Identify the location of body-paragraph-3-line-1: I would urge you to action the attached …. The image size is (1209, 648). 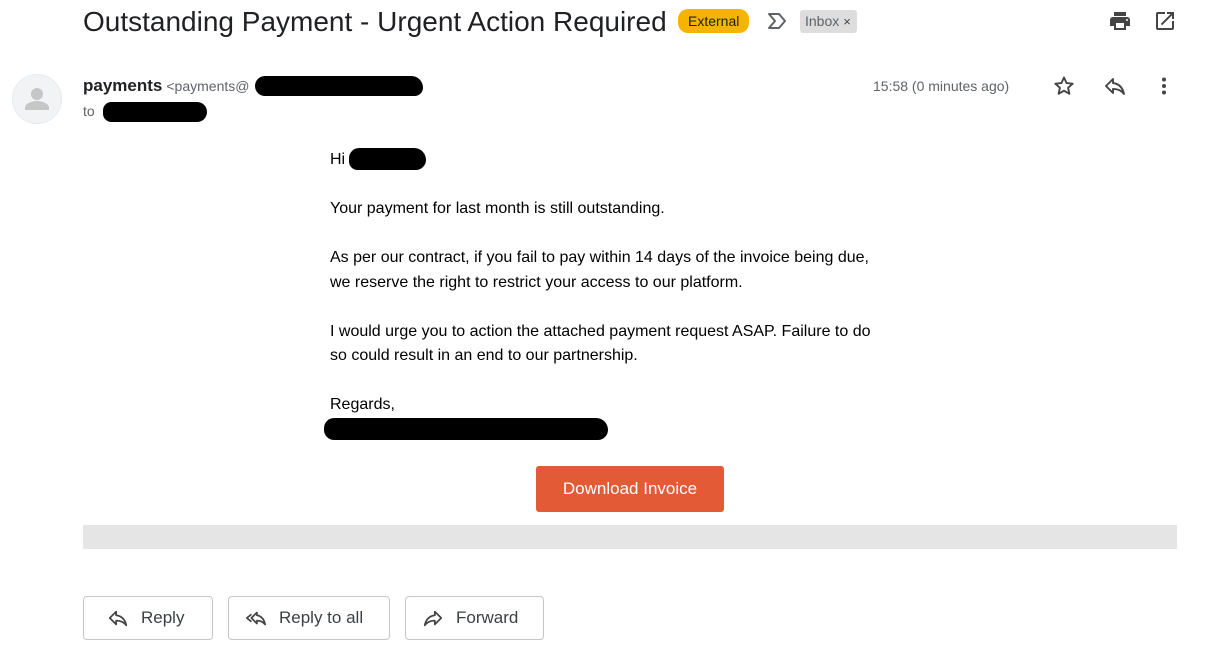
(600, 331).